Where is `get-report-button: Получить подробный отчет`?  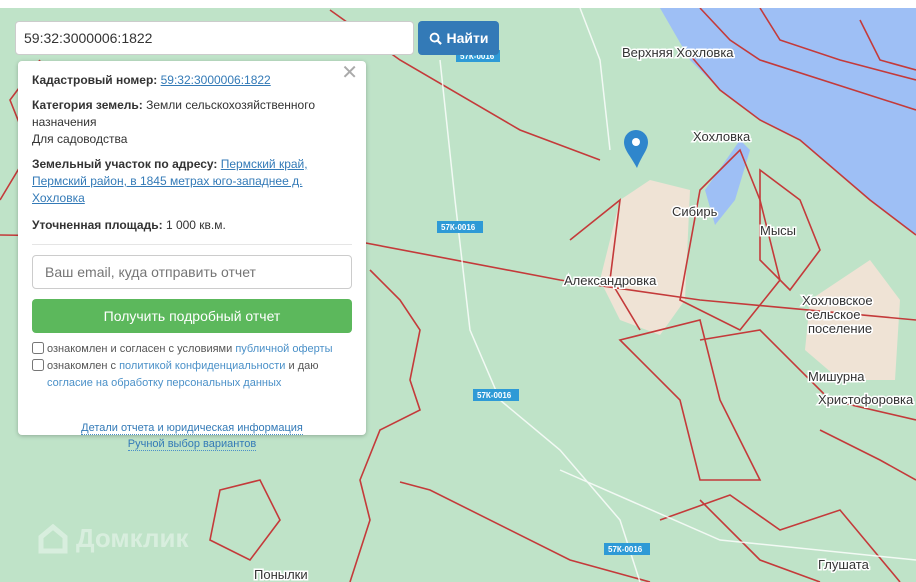
get-report-button: Получить подробный отчет is located at coordinates (192, 316).